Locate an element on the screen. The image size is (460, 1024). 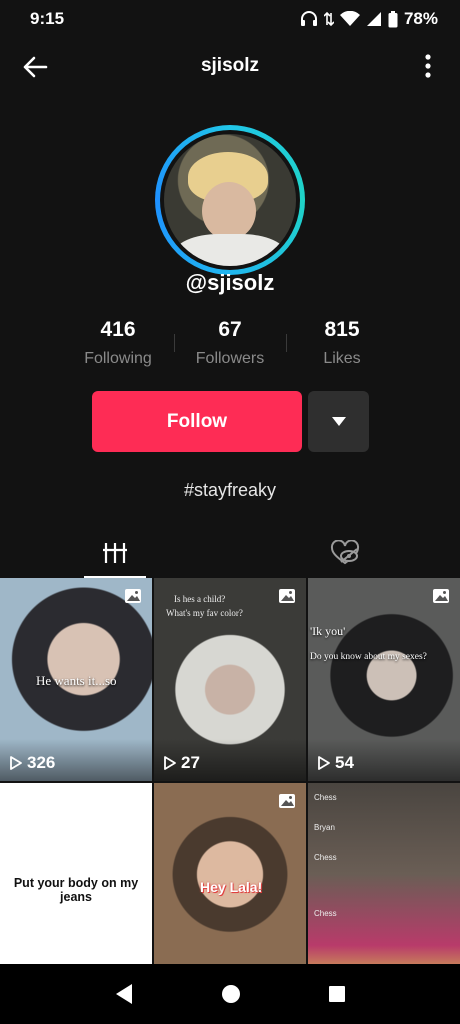
status-icons: 78% is located at coordinates (369, 19).